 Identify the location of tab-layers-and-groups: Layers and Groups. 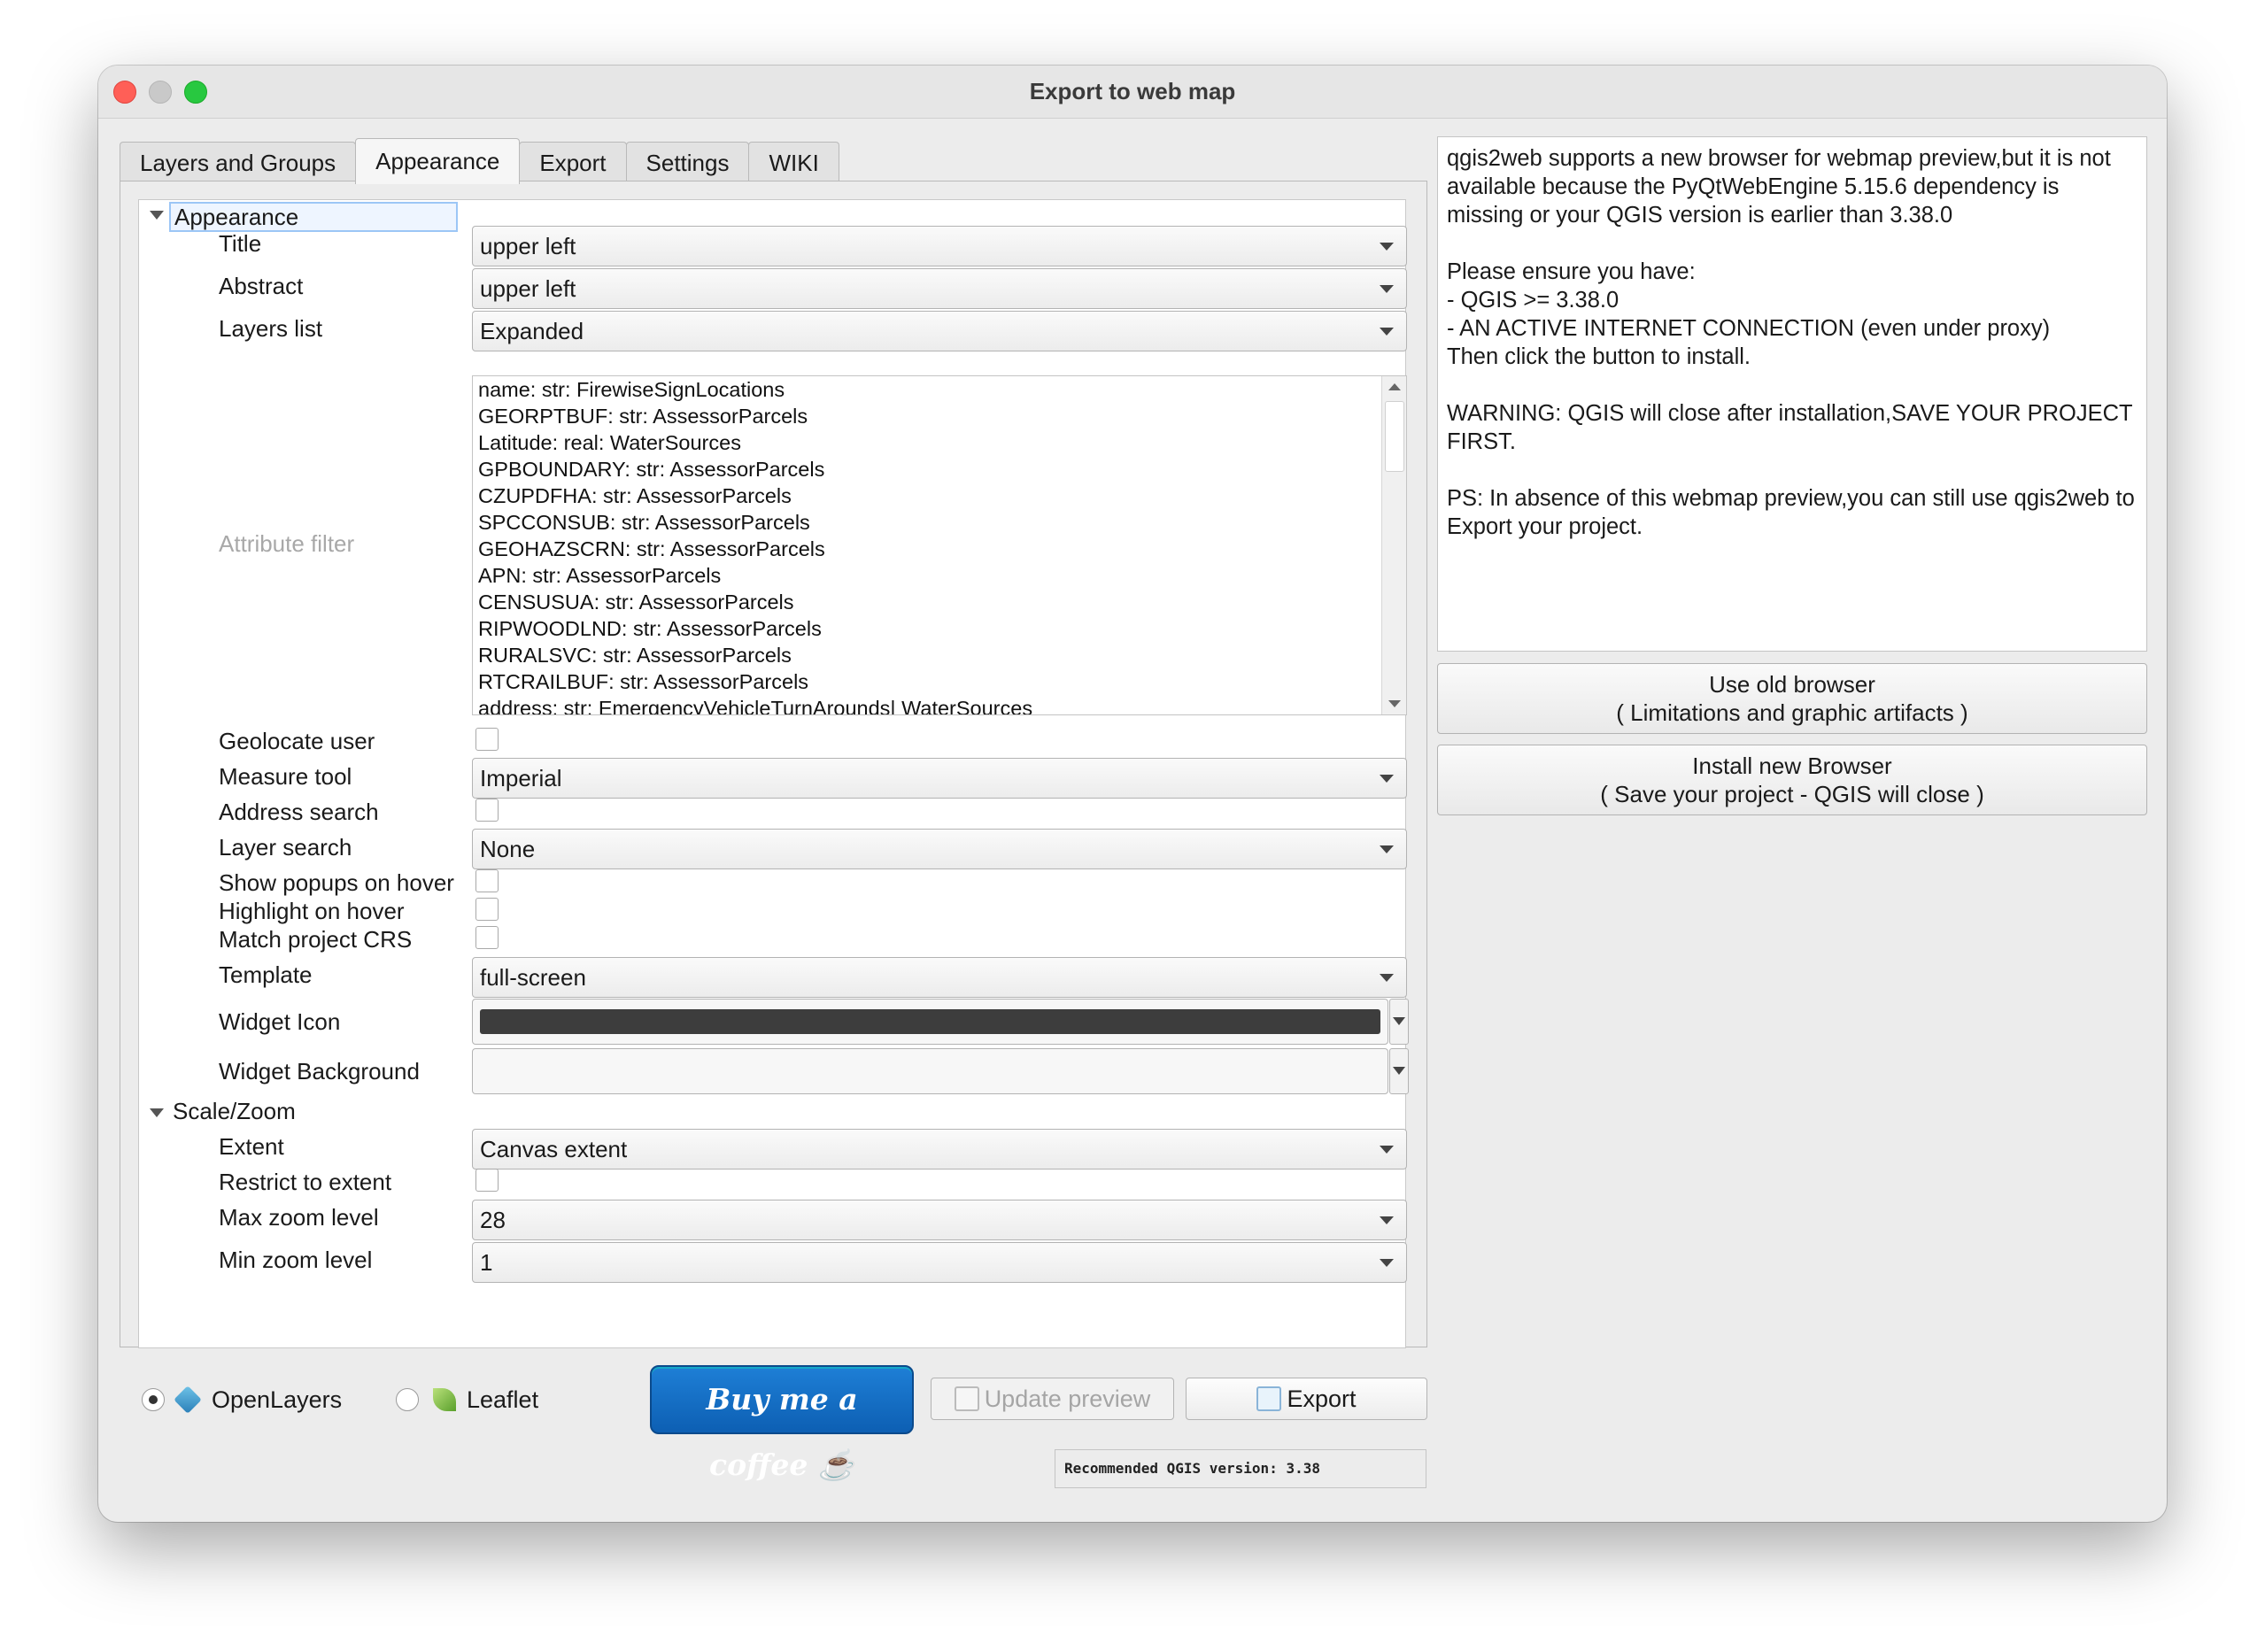
(239, 163).